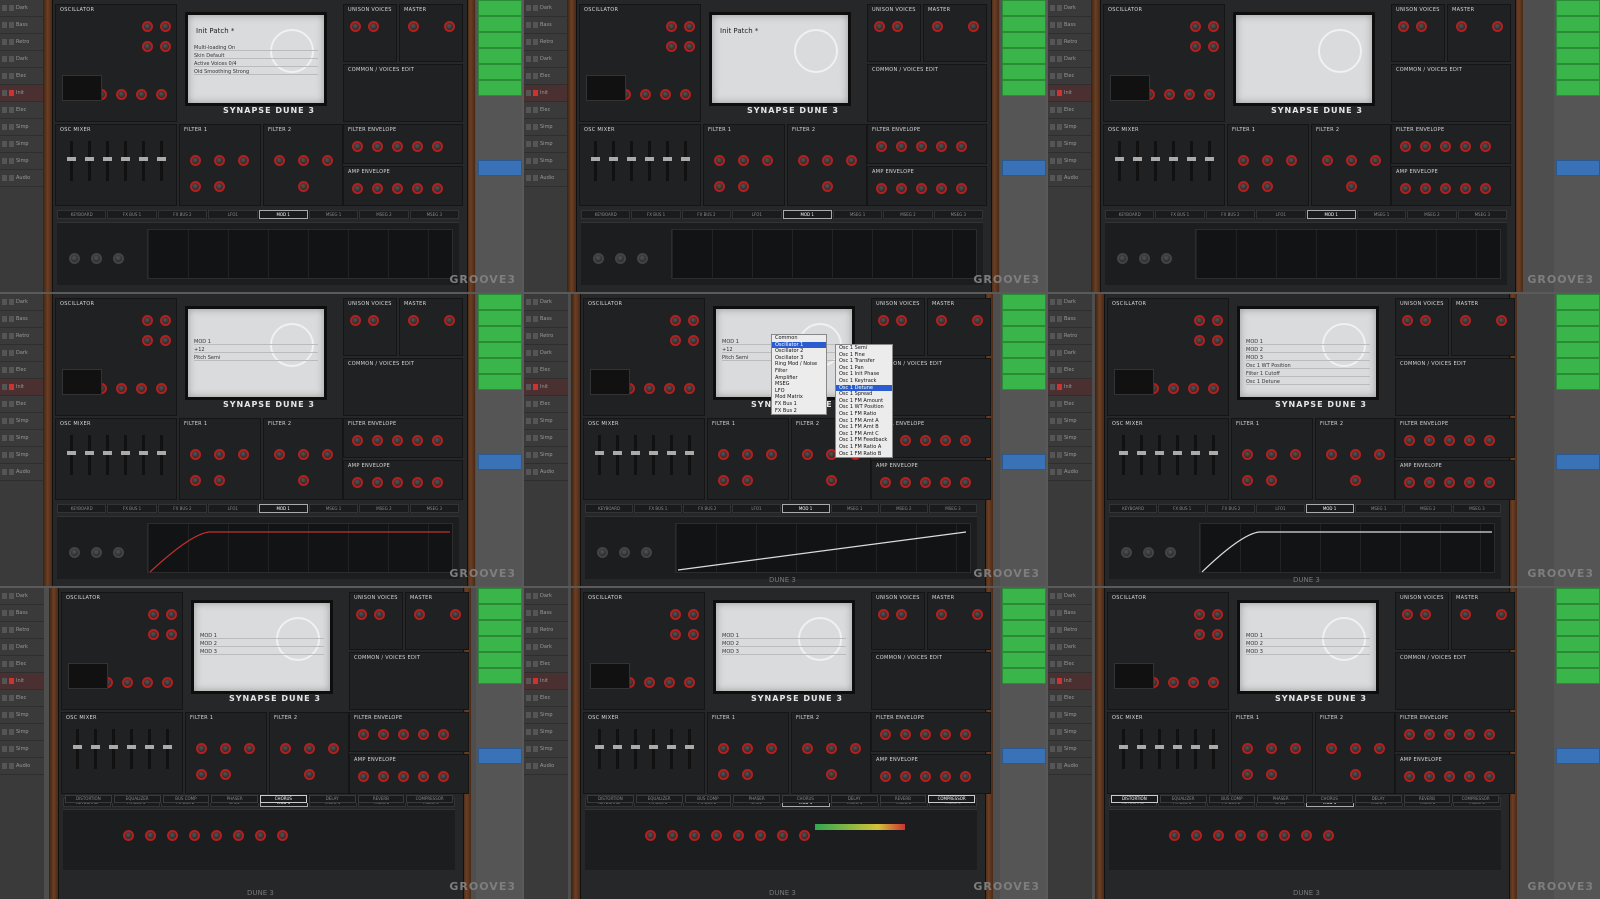 Image resolution: width=1600 pixels, height=899 pixels. I want to click on menu-item: Osc 1 FM Ratio A, so click(864, 447).